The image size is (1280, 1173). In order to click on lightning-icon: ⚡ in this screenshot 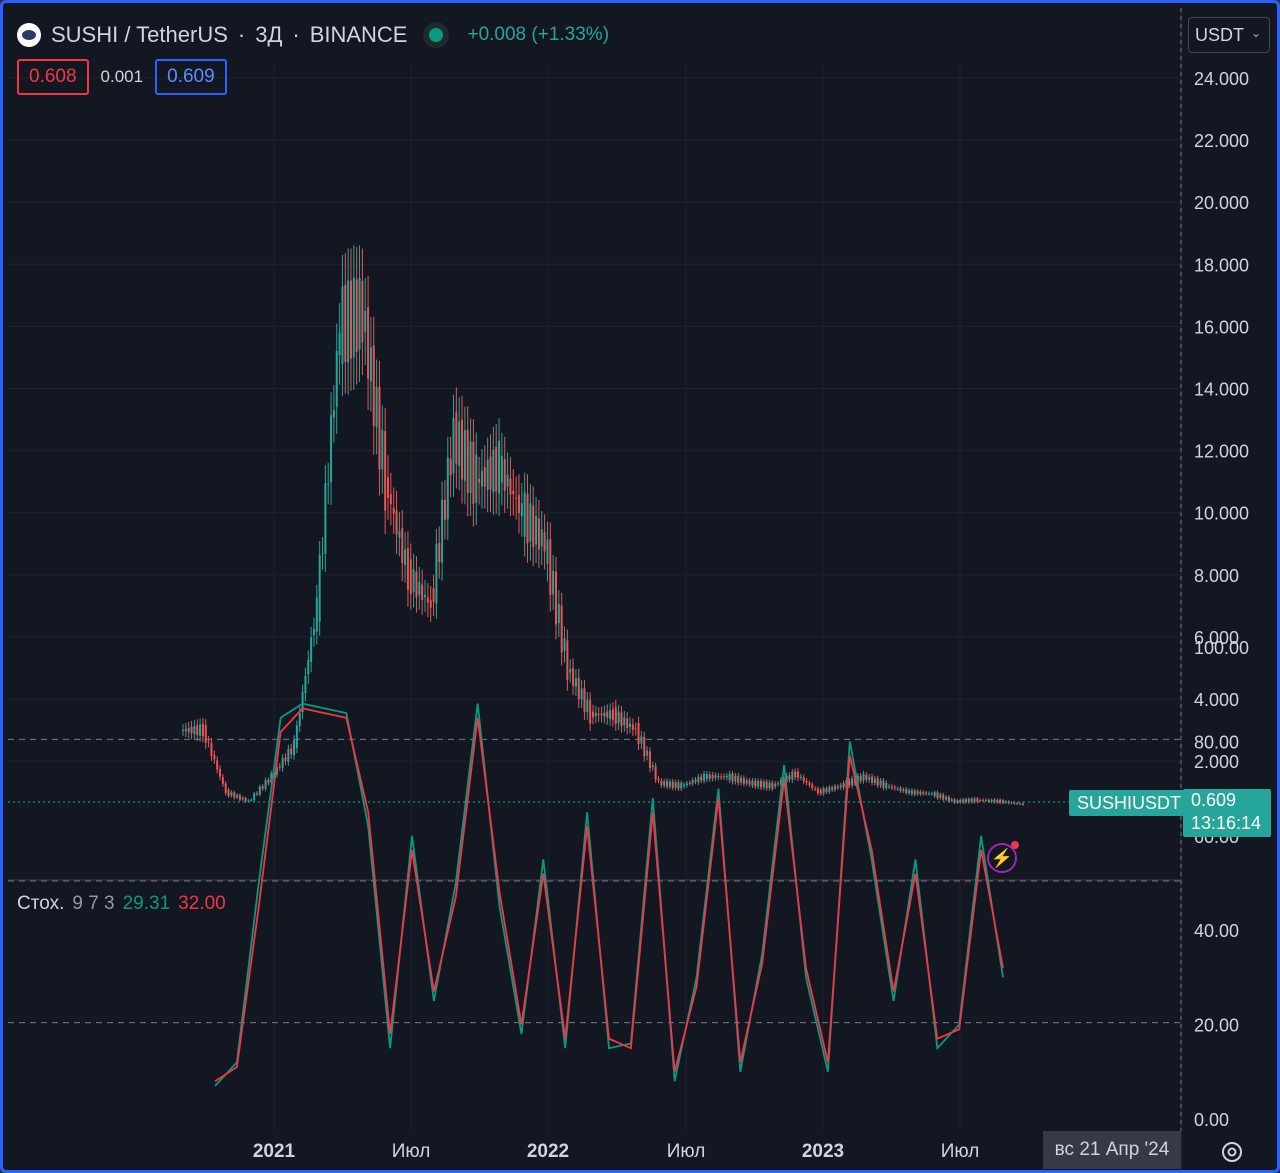, I will do `click(1003, 857)`.